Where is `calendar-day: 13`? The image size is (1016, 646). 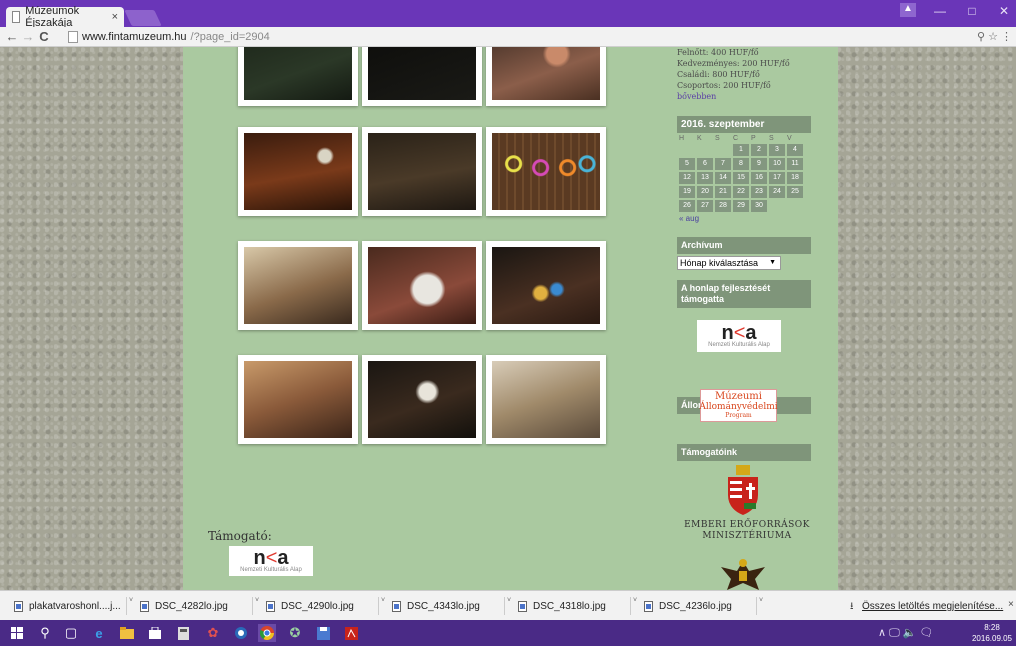 calendar-day: 13 is located at coordinates (705, 178).